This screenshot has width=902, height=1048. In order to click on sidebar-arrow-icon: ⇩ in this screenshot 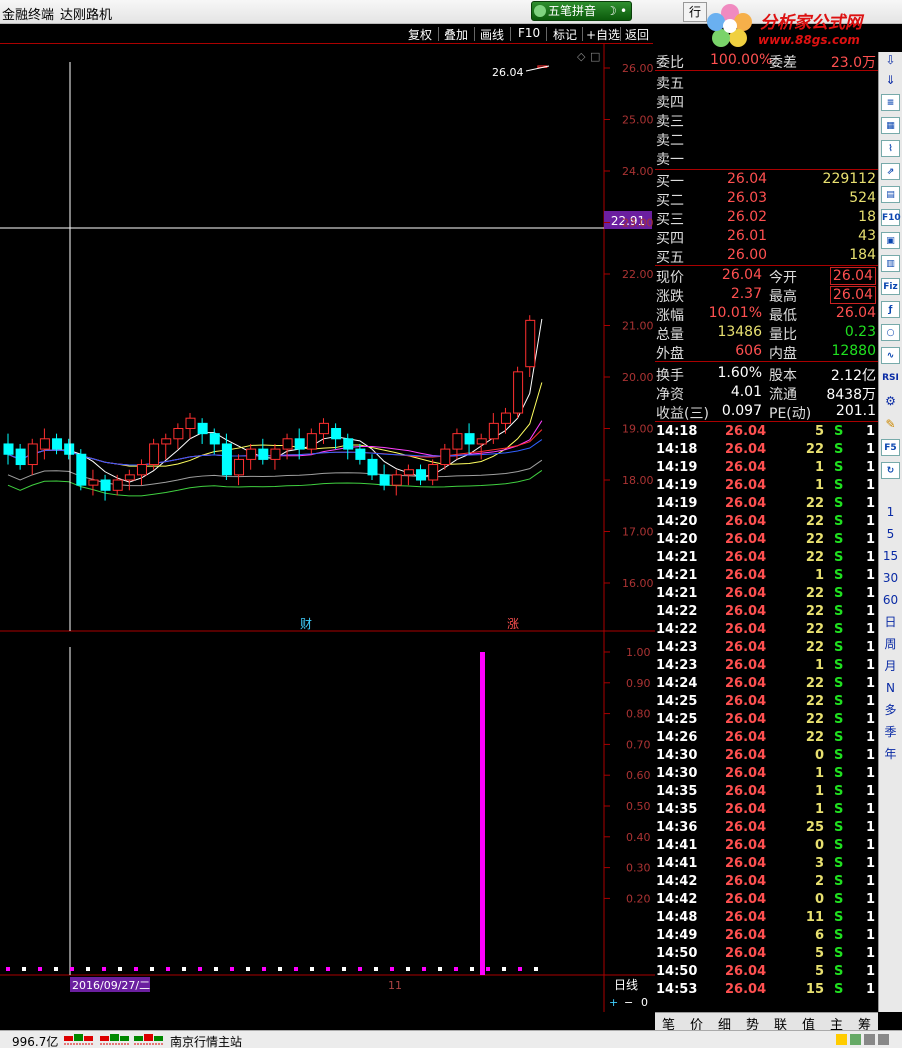, I will do `click(890, 60)`.